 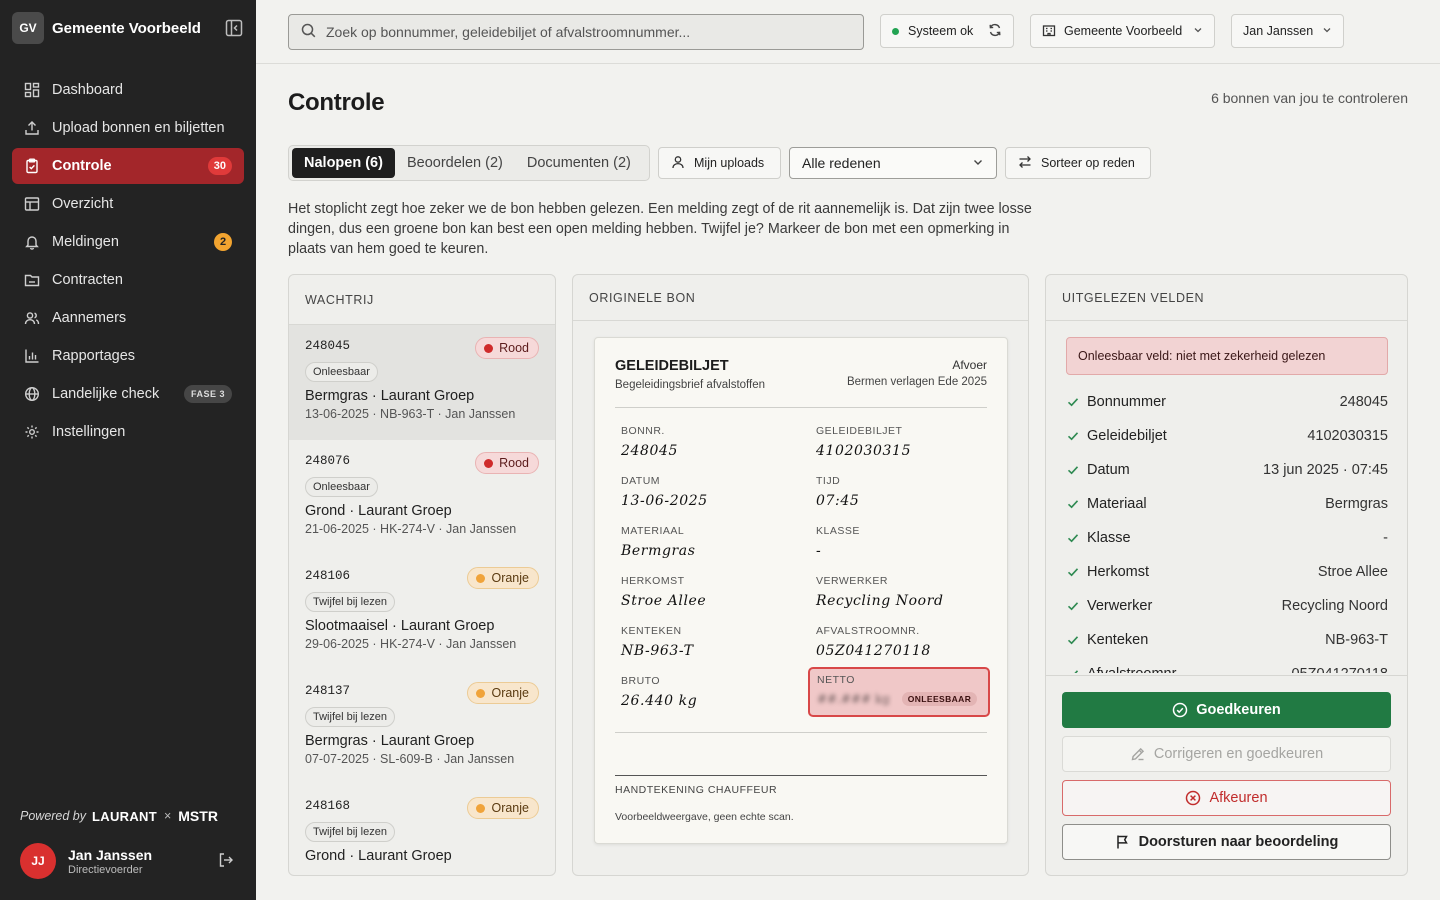 I want to click on sidebar-item-instellingen: Instellingen, so click(x=128, y=432).